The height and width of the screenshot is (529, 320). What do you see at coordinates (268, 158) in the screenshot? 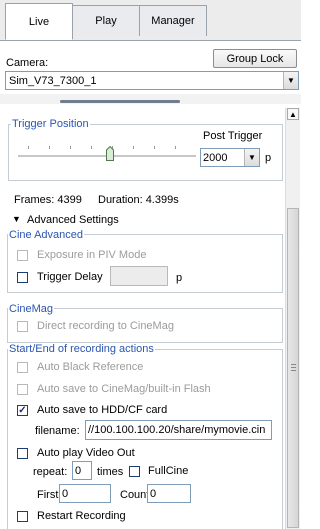
I see `post-trigger-unit: p` at bounding box center [268, 158].